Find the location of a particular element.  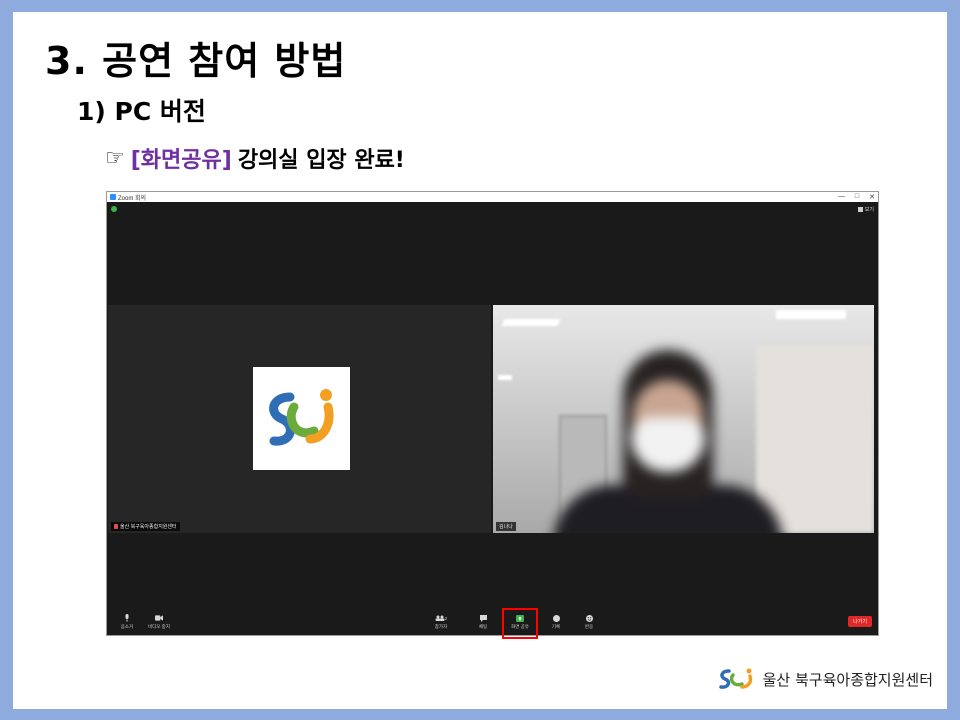

chat-bubble-icon is located at coordinates (483, 618).